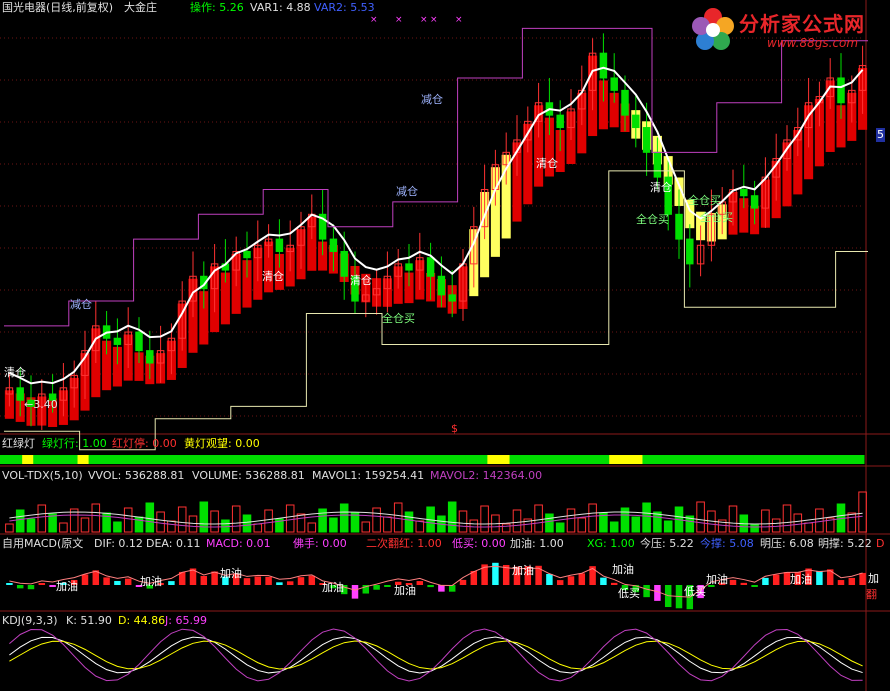 The height and width of the screenshot is (691, 890). I want to click on light-panel-title: 红绿灯, so click(18, 443).